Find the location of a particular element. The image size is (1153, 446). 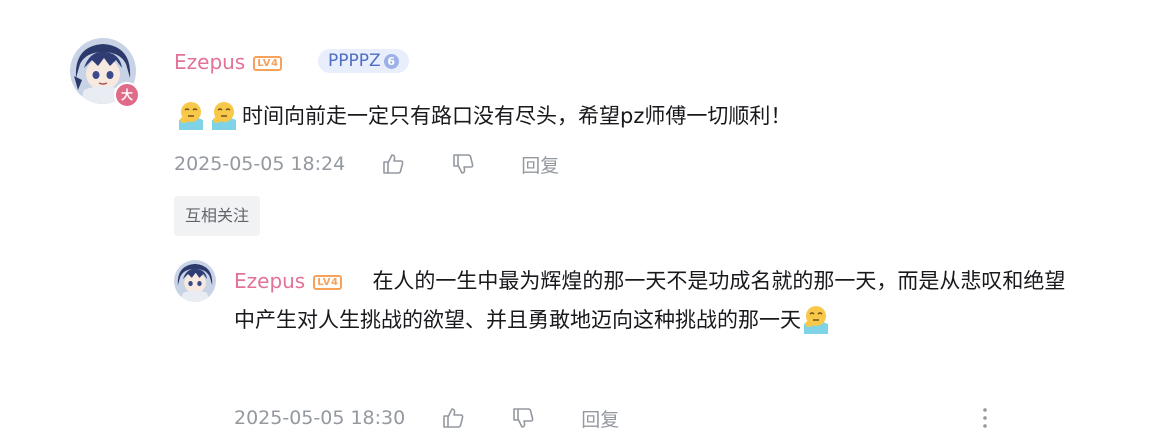

comment-content: 时间向前走一定只有路口没有尽头，希望pz师傅一切顺利！ is located at coordinates (626, 116).